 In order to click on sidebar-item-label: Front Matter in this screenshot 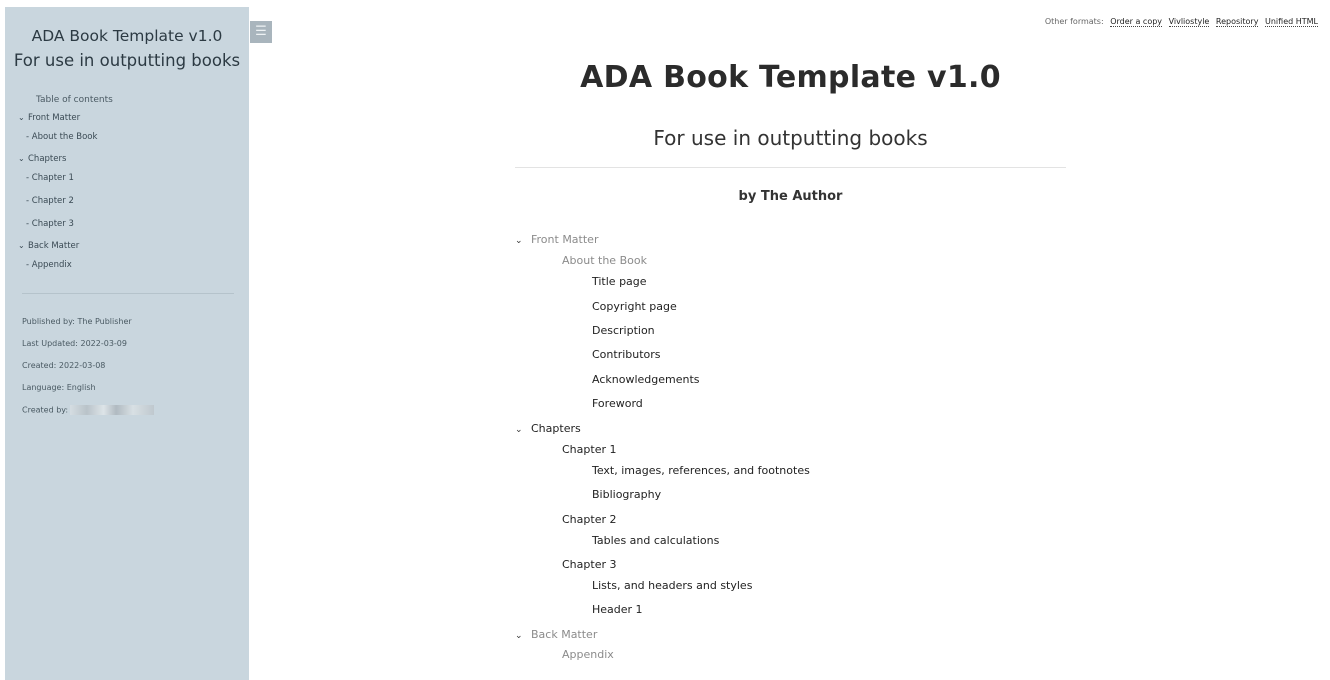, I will do `click(54, 118)`.